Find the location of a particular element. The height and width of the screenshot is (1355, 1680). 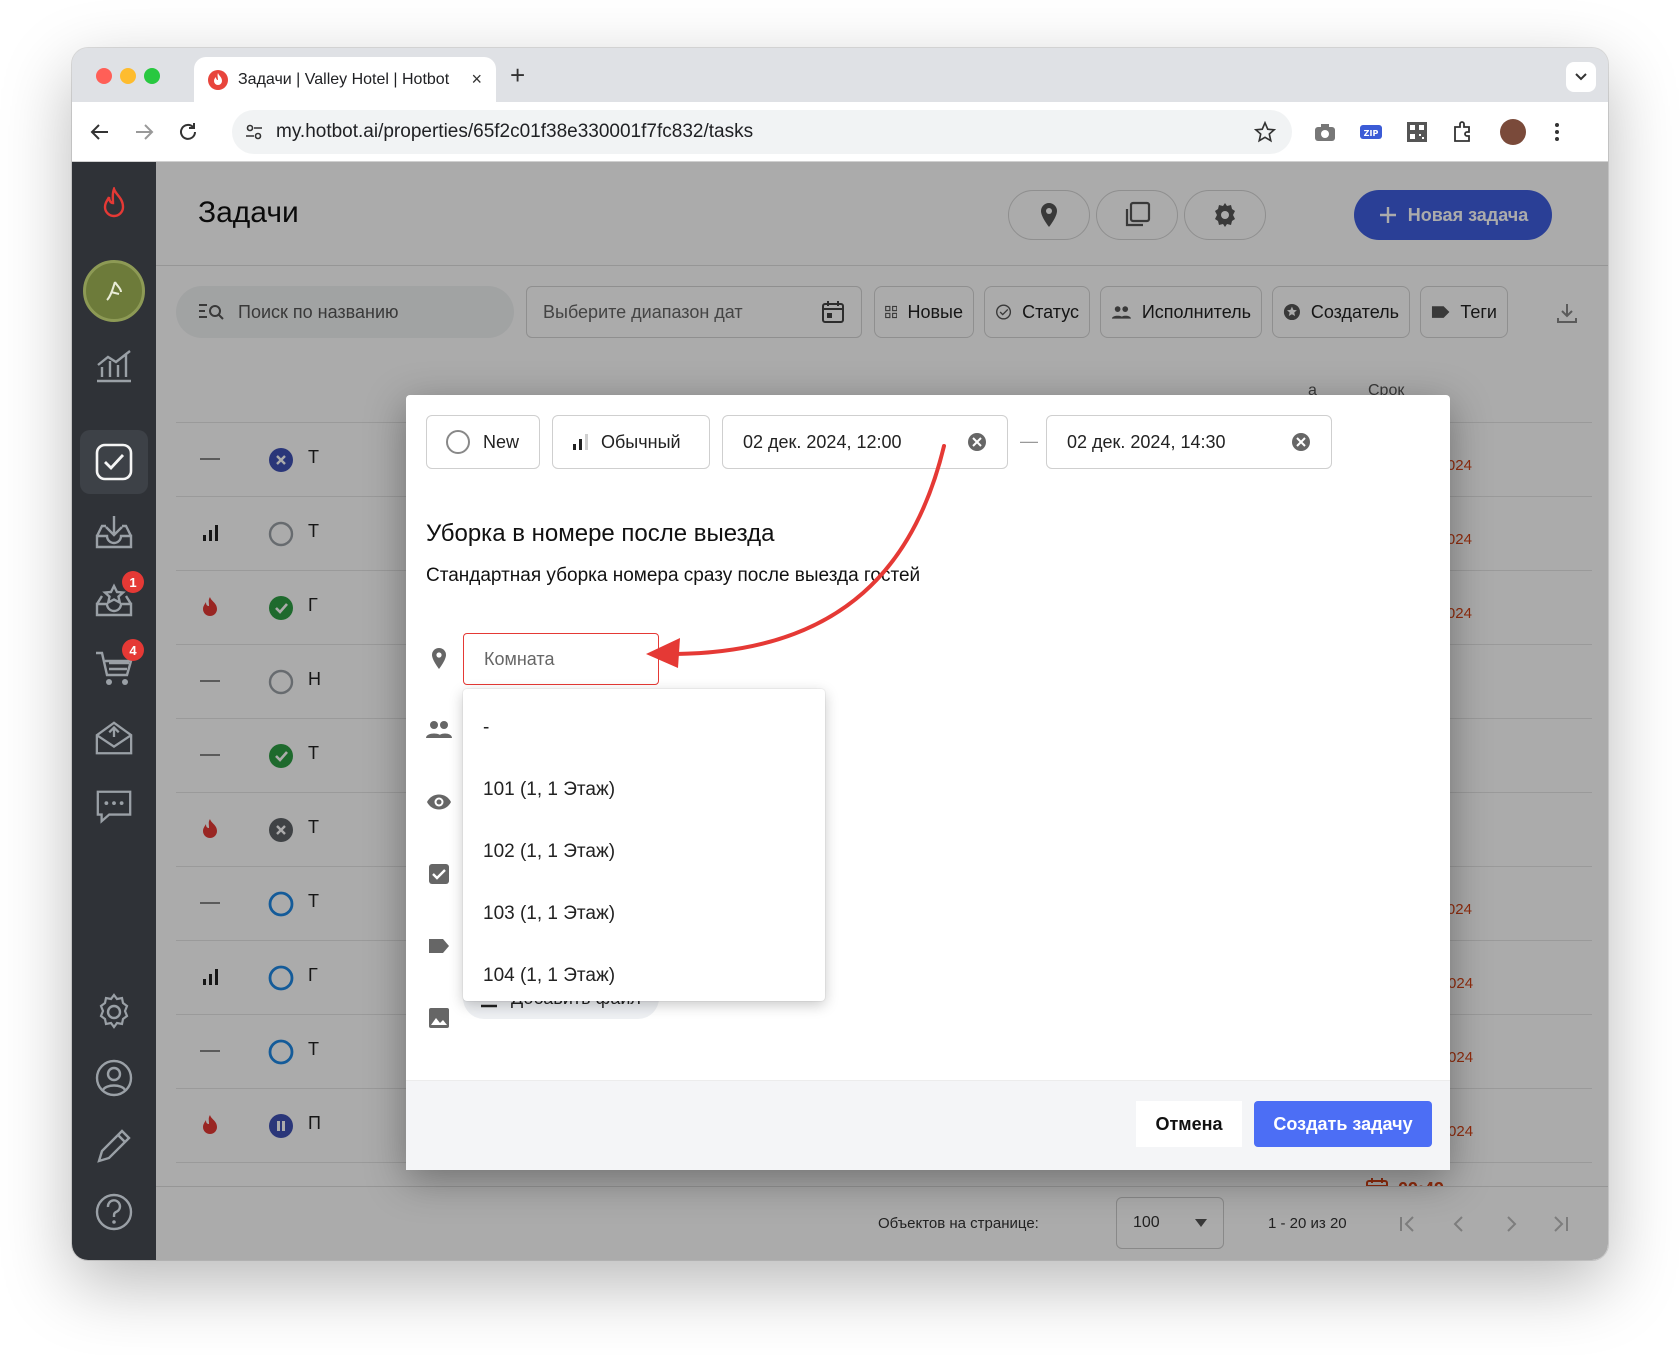

status-label: New is located at coordinates (501, 441).